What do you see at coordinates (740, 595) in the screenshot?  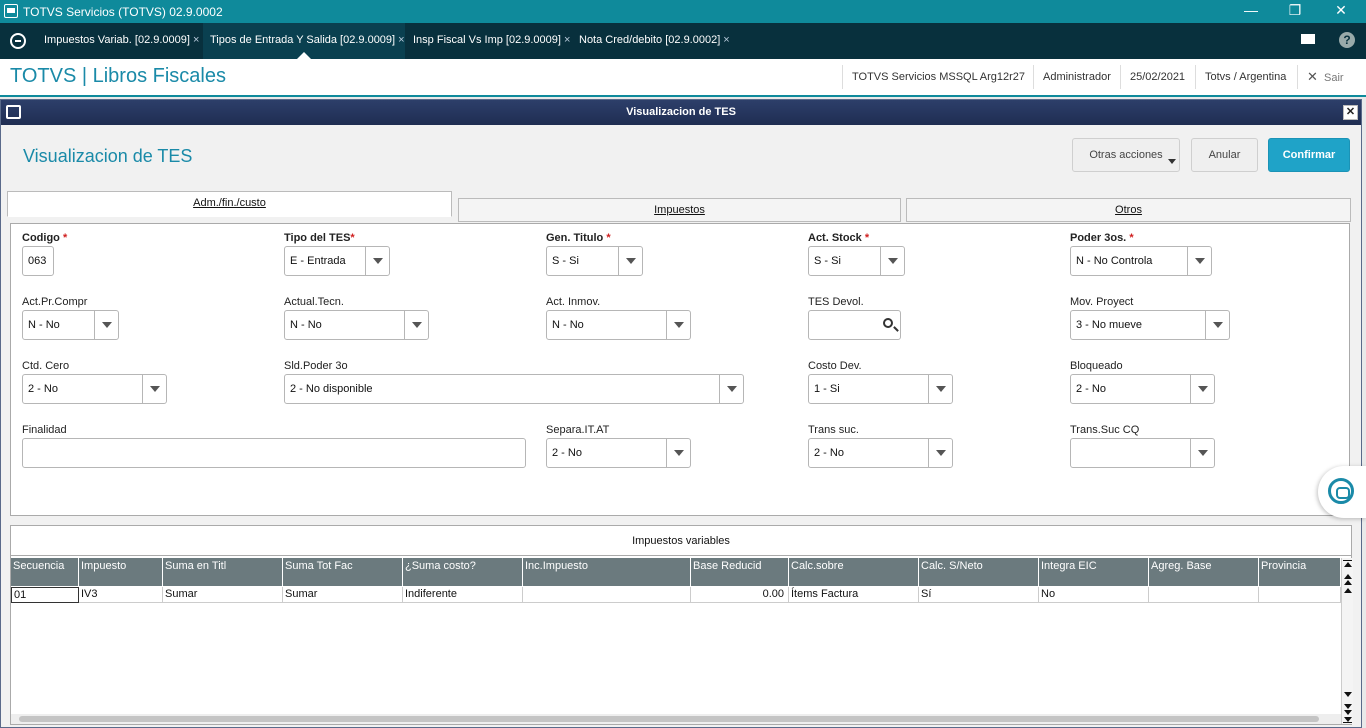 I see `grid-cell: 0.00` at bounding box center [740, 595].